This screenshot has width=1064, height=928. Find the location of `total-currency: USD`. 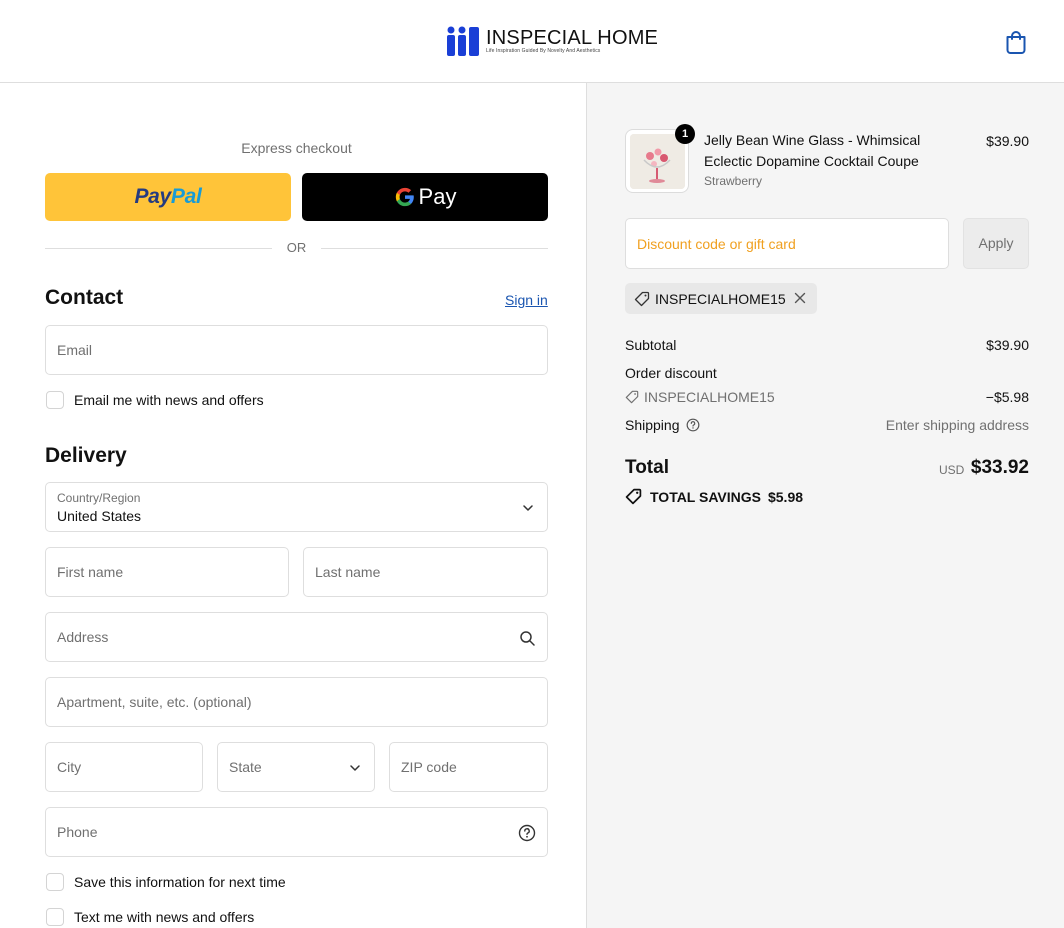

total-currency: USD is located at coordinates (952, 470).